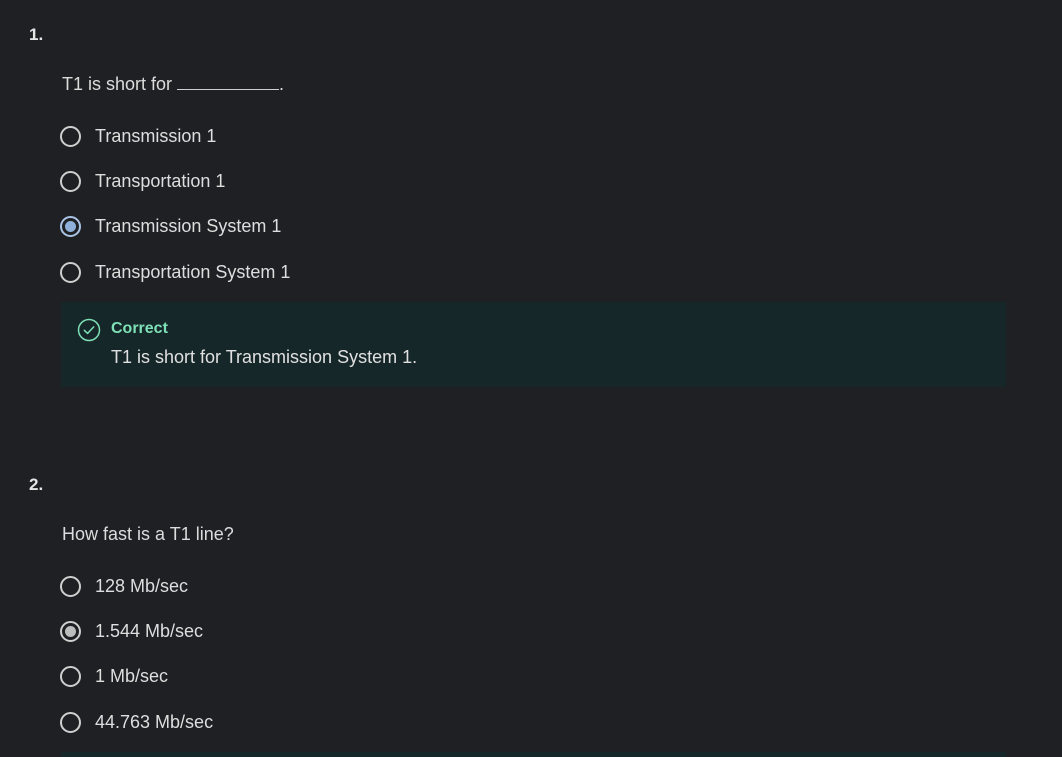 This screenshot has height=757, width=1062. I want to click on question-1-option-1: Transmission 1, so click(138, 136).